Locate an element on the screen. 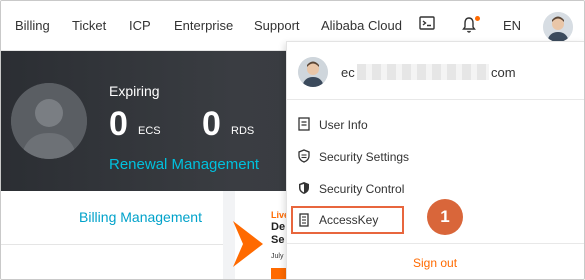 The image size is (585, 280). user-avatar-icon is located at coordinates (558, 27).